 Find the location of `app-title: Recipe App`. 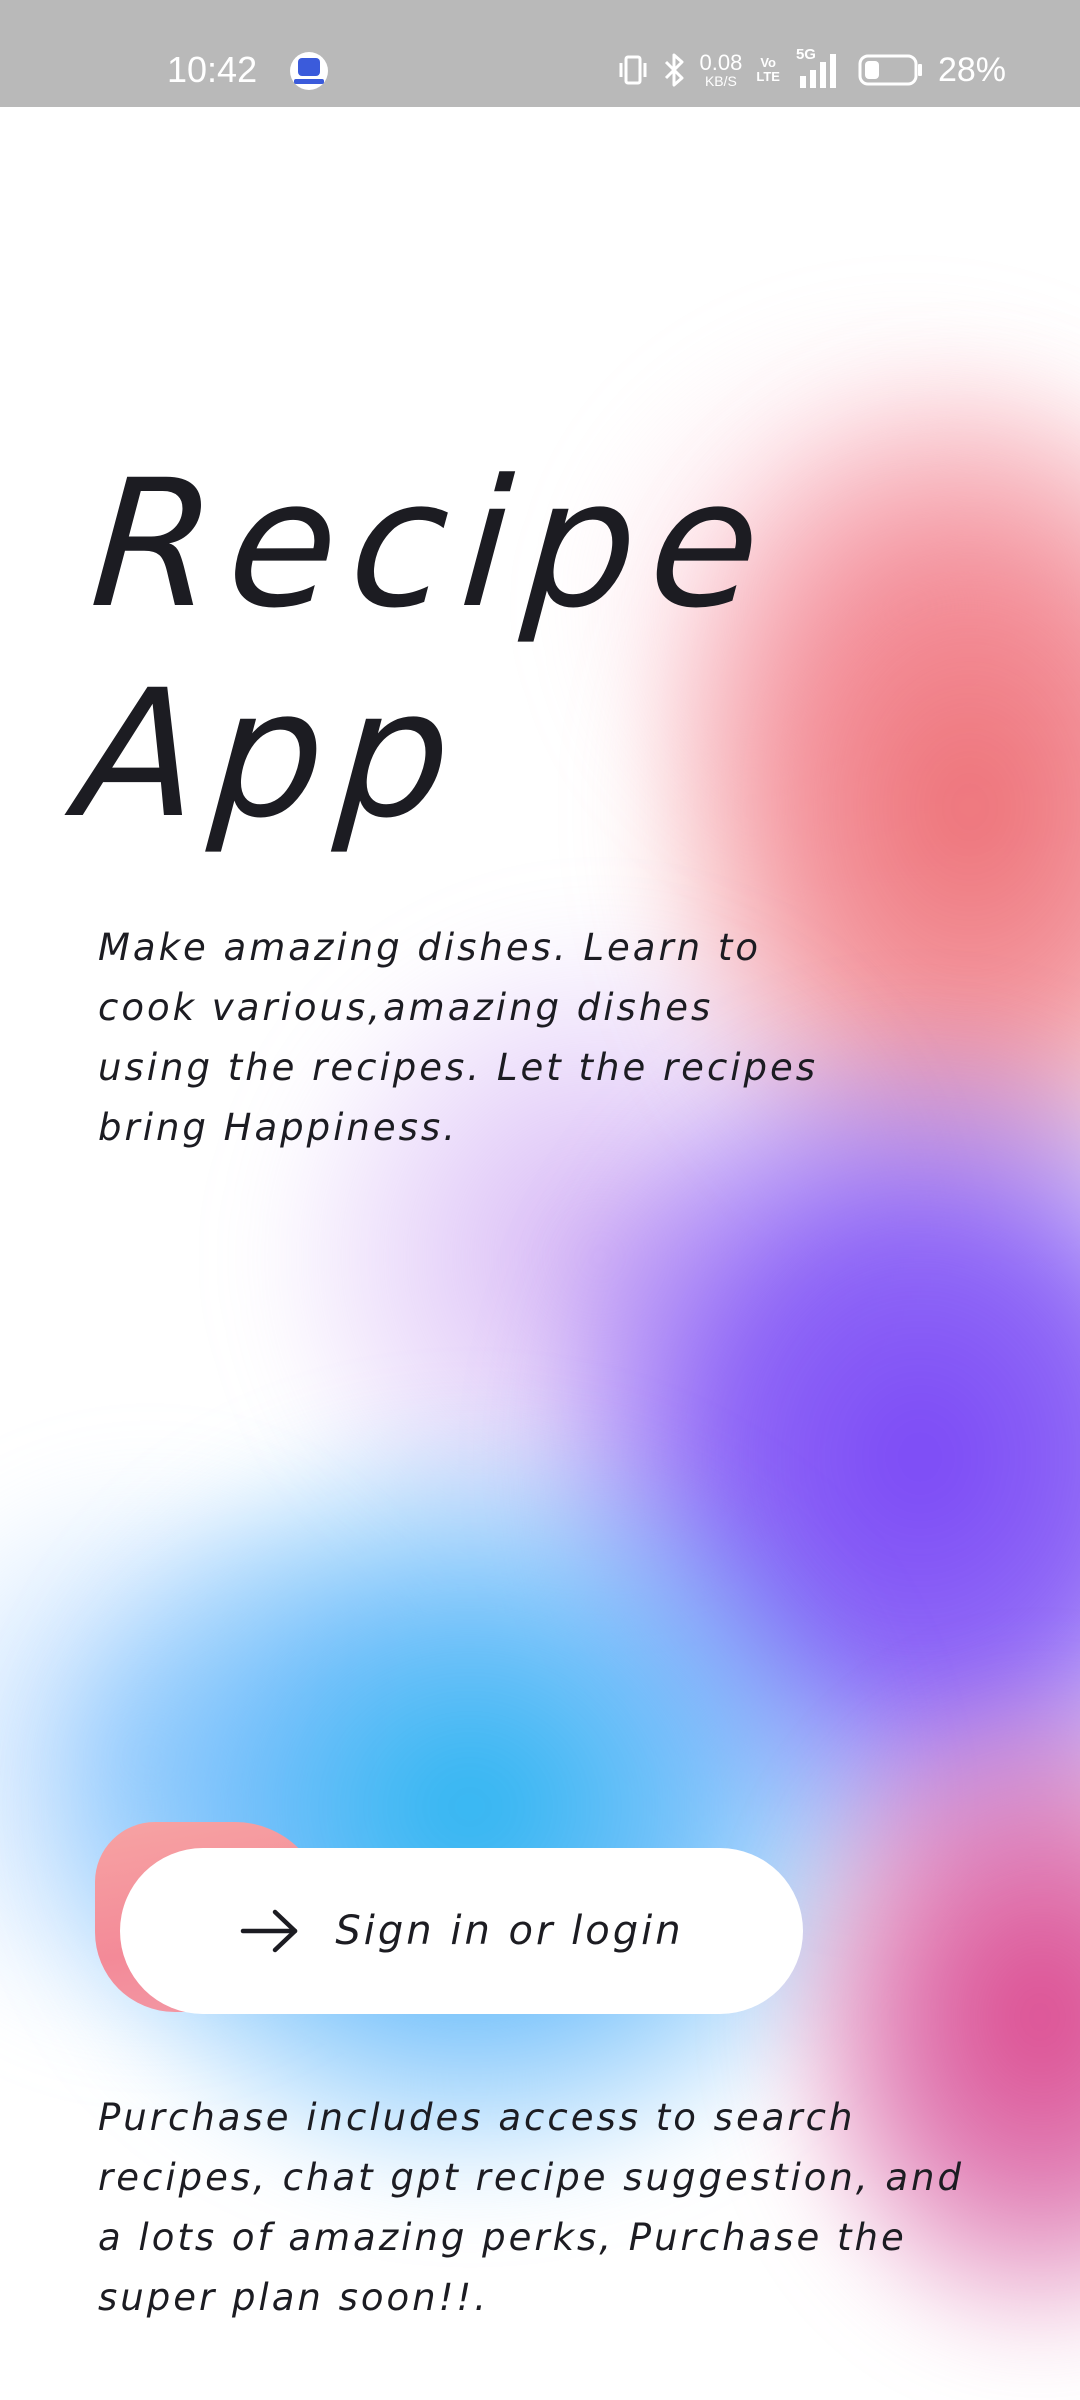

app-title: Recipe App is located at coordinates (426, 650).